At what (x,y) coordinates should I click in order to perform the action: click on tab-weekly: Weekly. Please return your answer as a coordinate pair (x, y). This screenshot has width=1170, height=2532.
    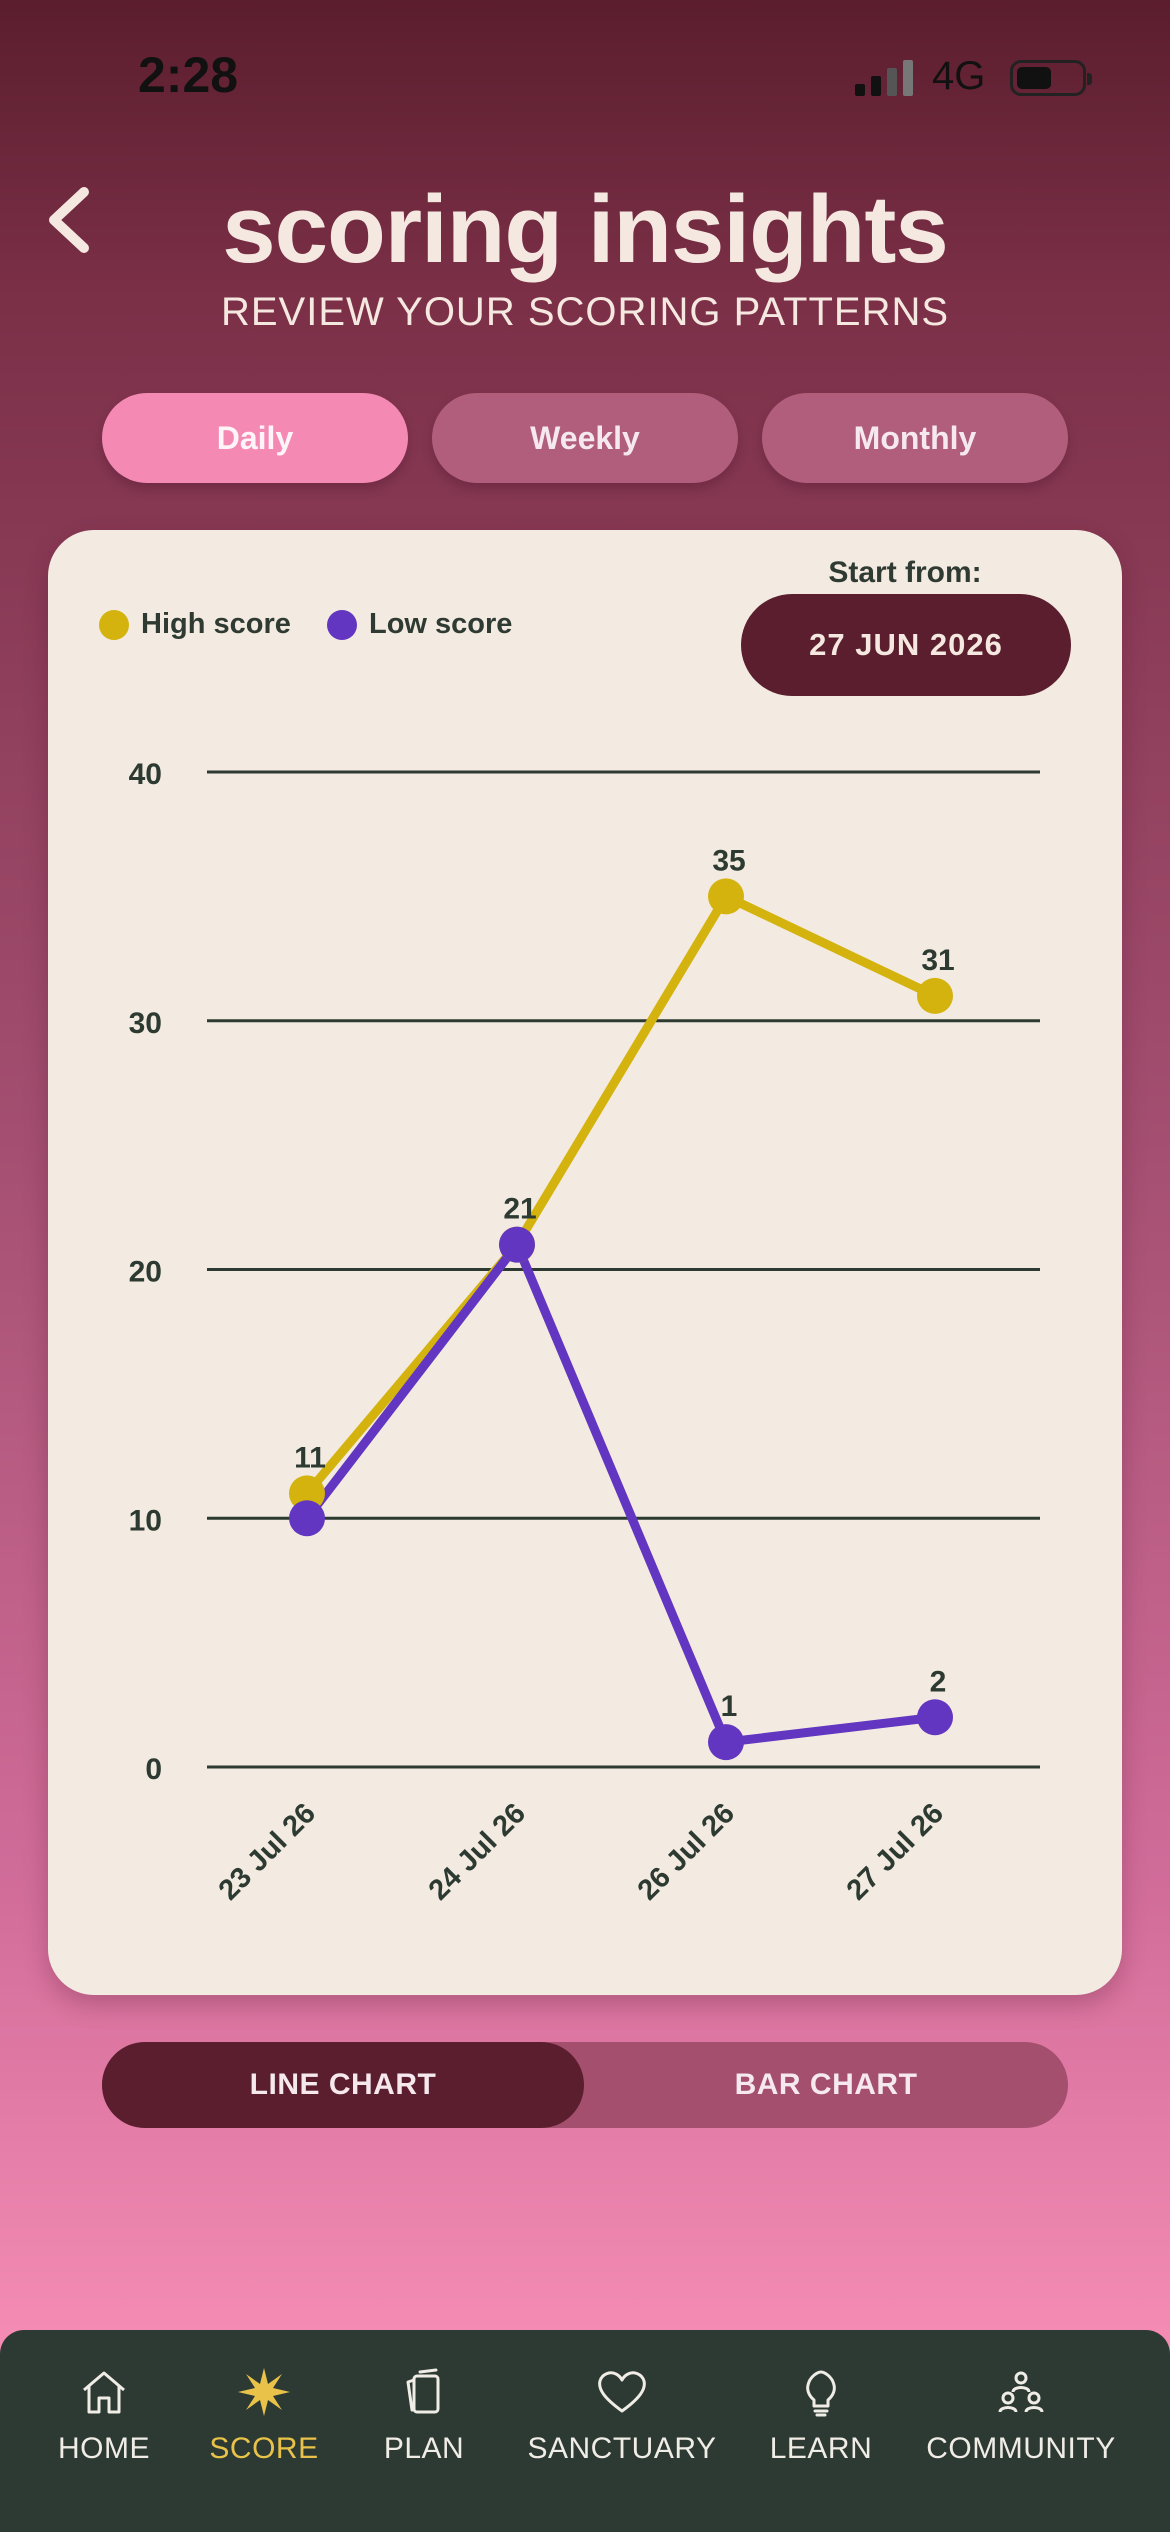
    Looking at the image, I should click on (585, 438).